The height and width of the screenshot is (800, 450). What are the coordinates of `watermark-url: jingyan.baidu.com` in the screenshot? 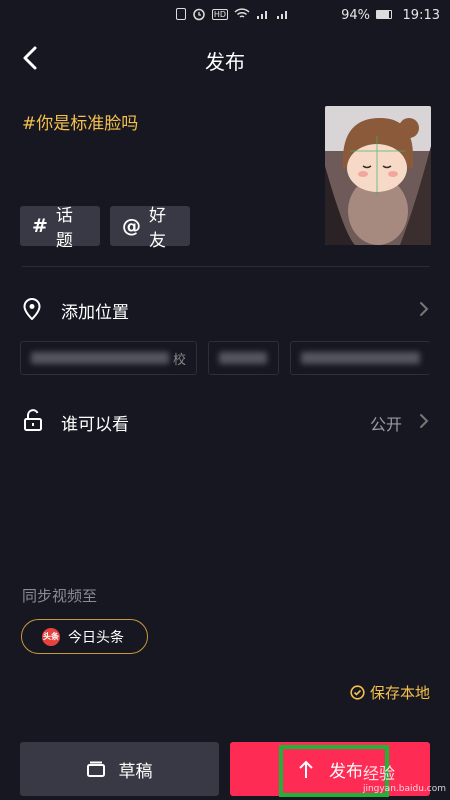 It's located at (404, 789).